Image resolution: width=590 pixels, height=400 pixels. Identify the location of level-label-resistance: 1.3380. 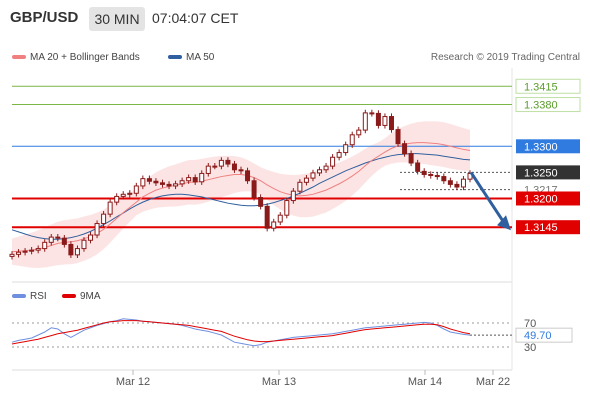
(541, 106).